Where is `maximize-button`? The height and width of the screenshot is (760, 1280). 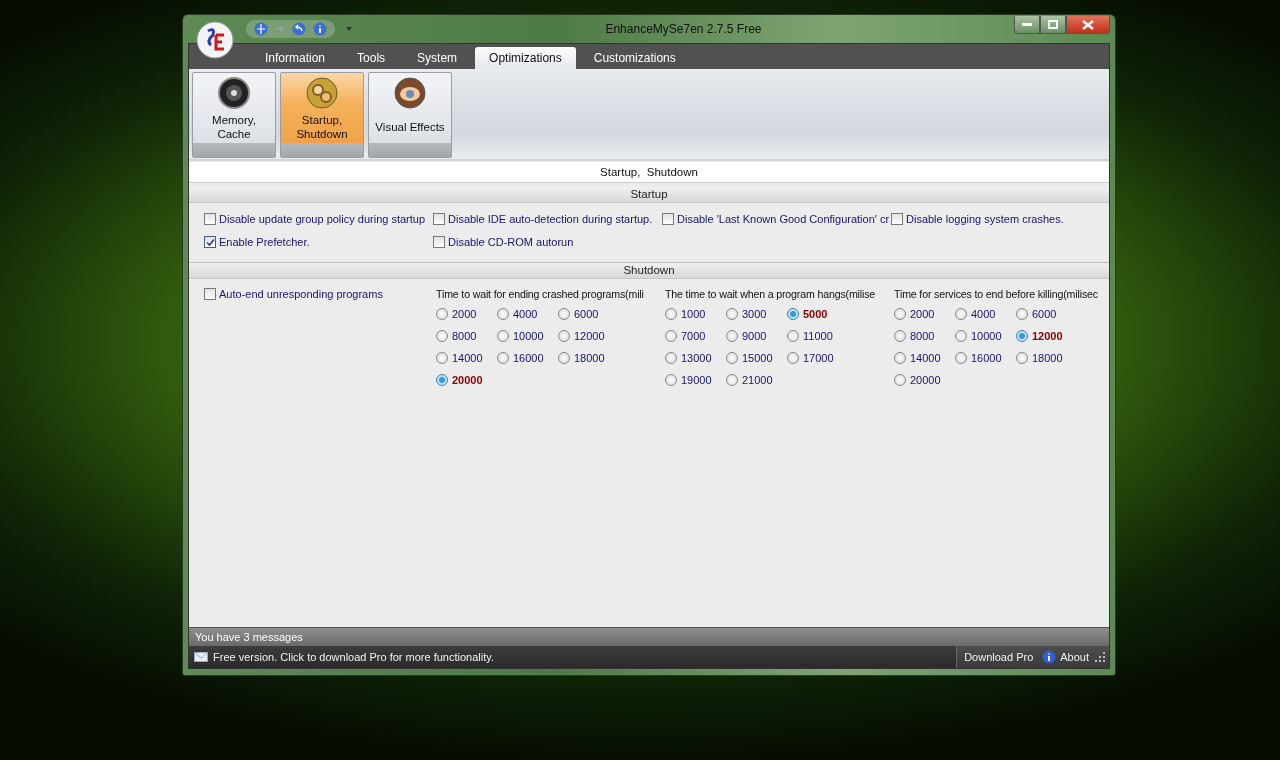
maximize-button is located at coordinates (1053, 25).